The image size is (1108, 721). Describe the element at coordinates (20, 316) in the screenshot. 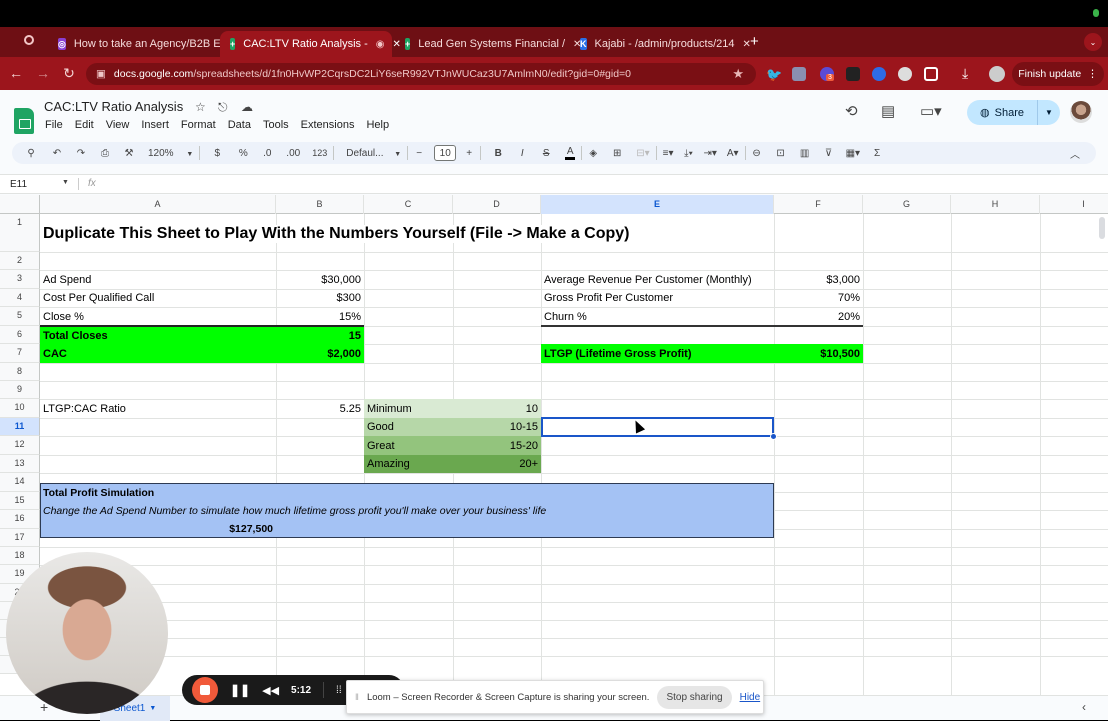

I see `row-header: 5` at that location.